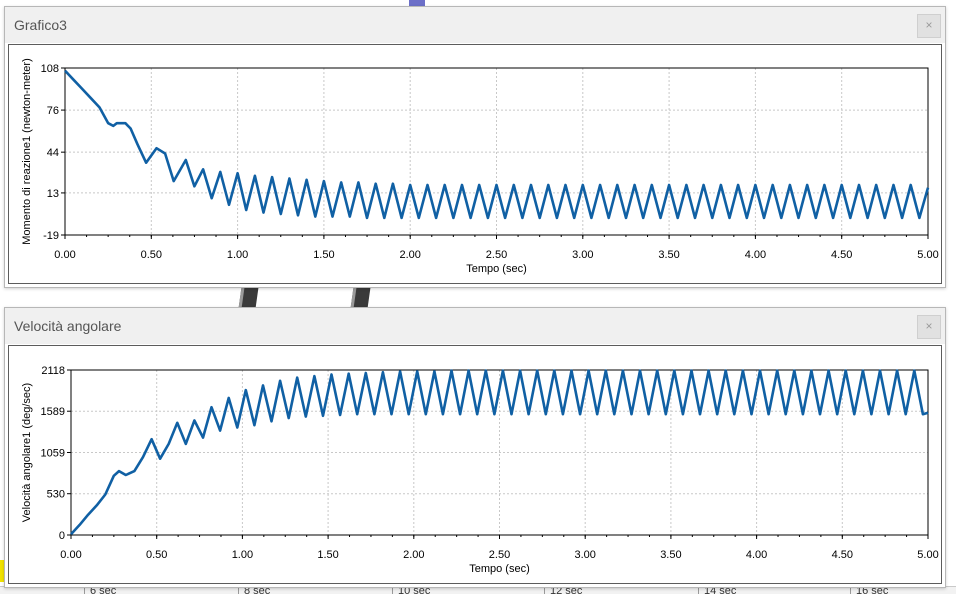  I want to click on timeline-label: 8 sec, so click(257, 591).